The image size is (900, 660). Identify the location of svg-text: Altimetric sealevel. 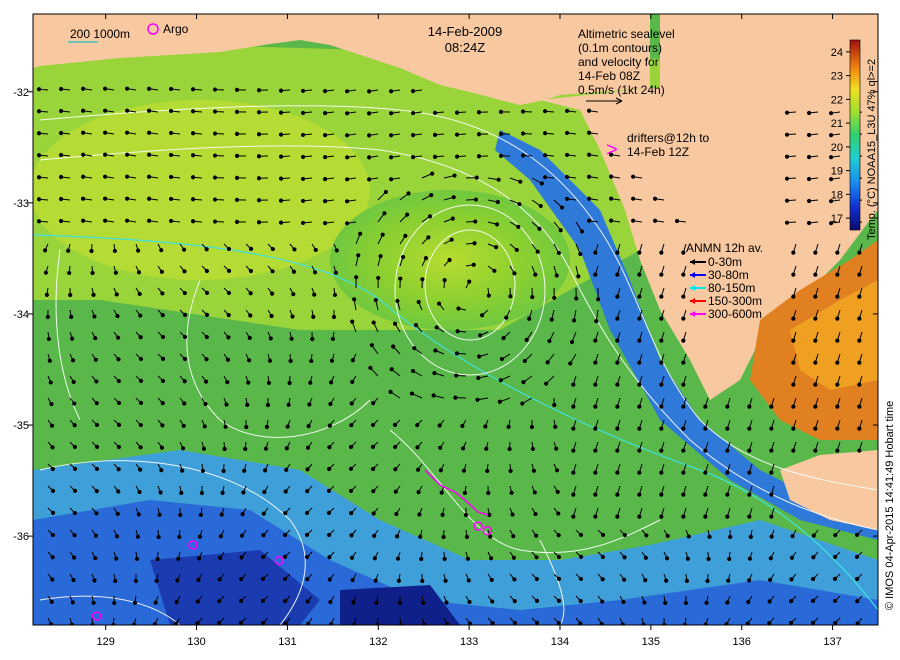
(626, 34).